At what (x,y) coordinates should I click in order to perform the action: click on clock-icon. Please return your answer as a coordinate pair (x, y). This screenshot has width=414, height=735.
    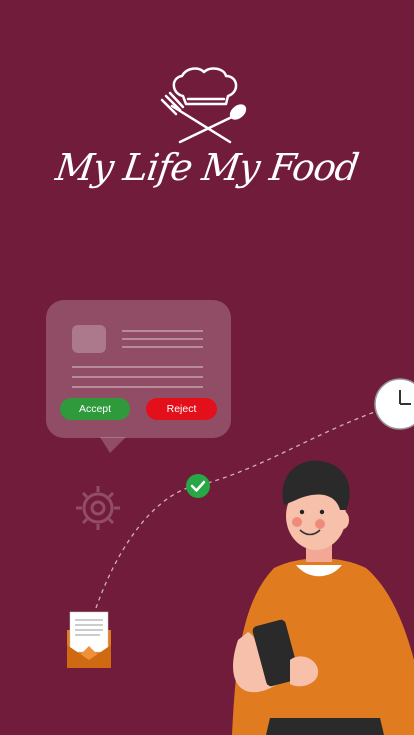
    Looking at the image, I should click on (394, 404).